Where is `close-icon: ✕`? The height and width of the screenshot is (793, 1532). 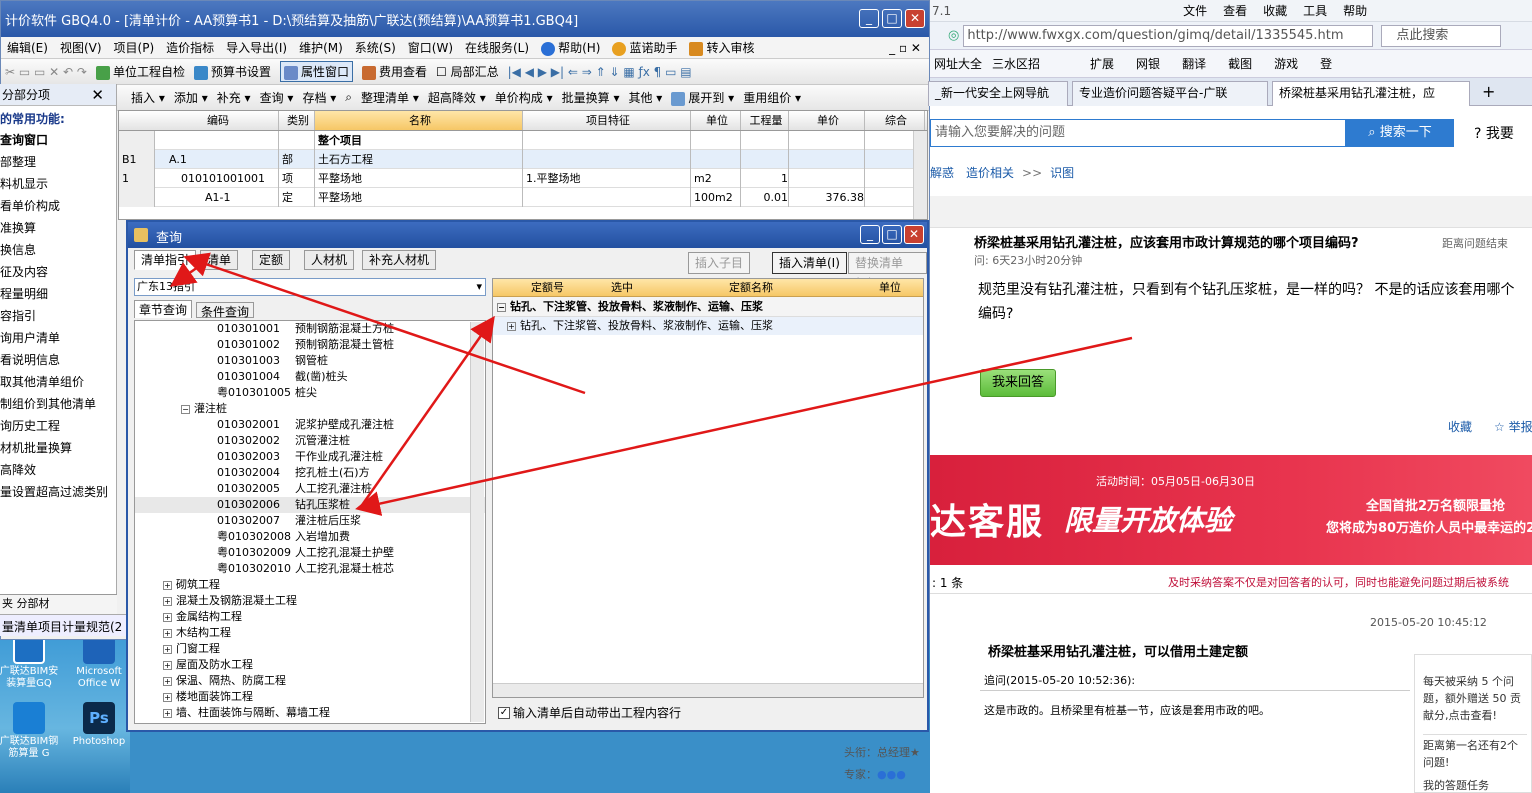
close-icon: ✕ is located at coordinates (97, 95).